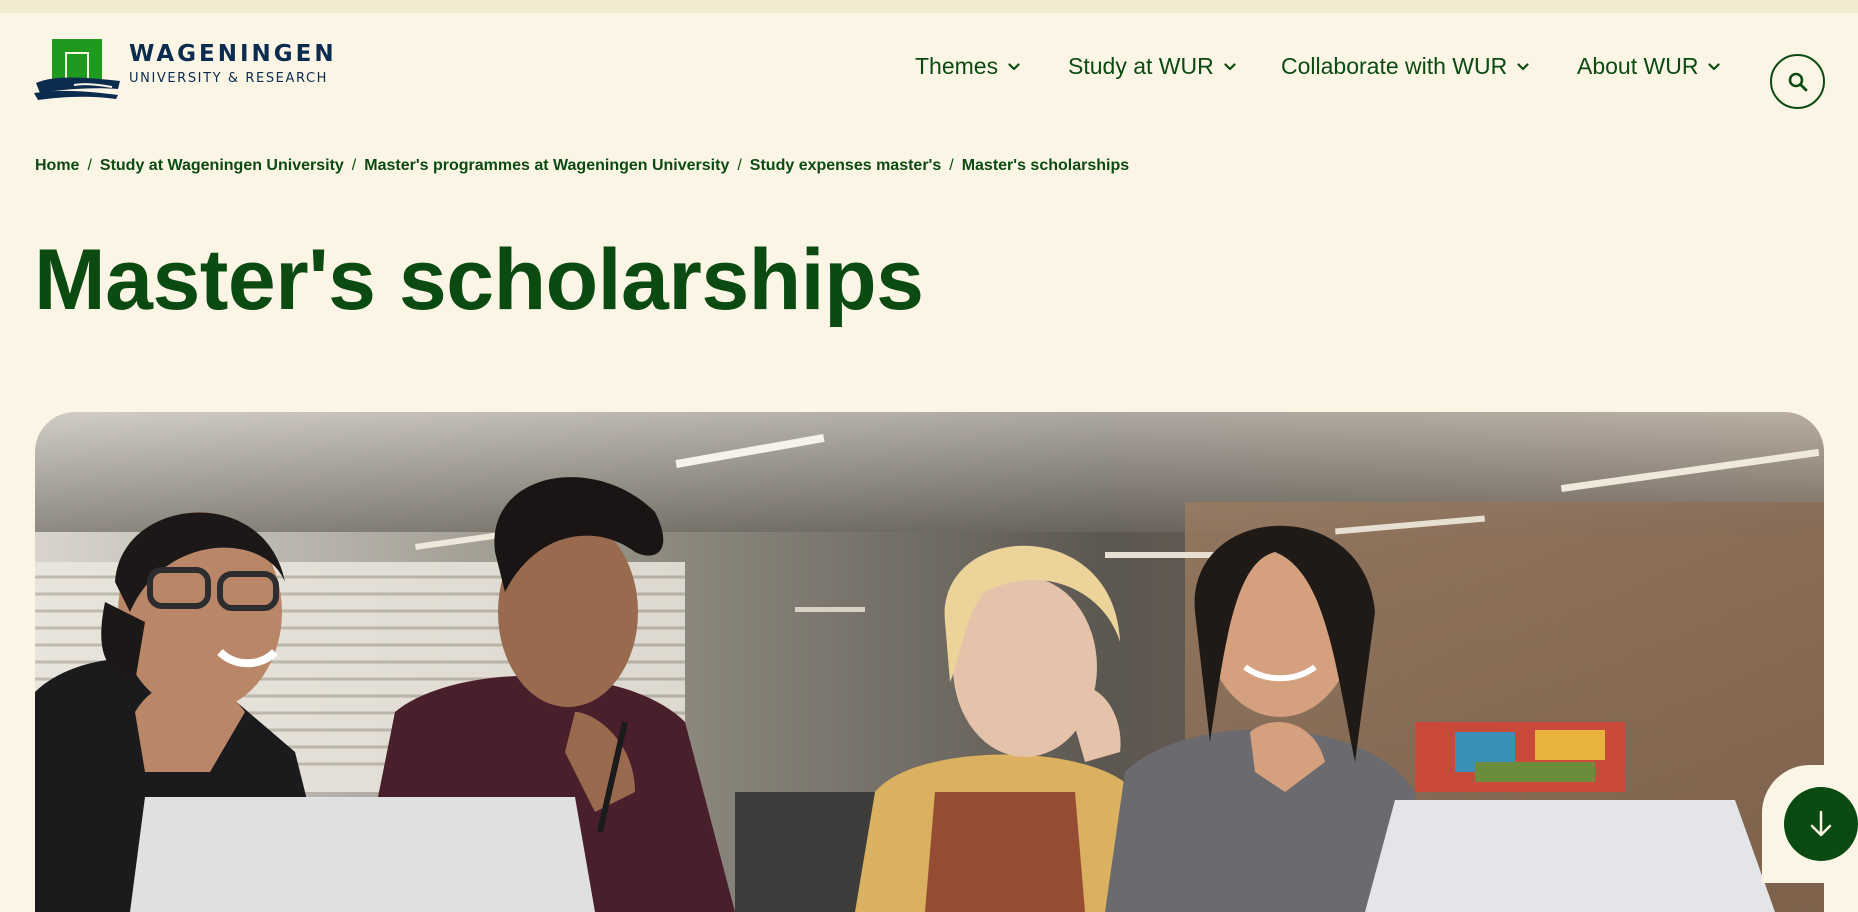 This screenshot has height=912, width=1858. I want to click on arrow-down-icon, so click(1821, 823).